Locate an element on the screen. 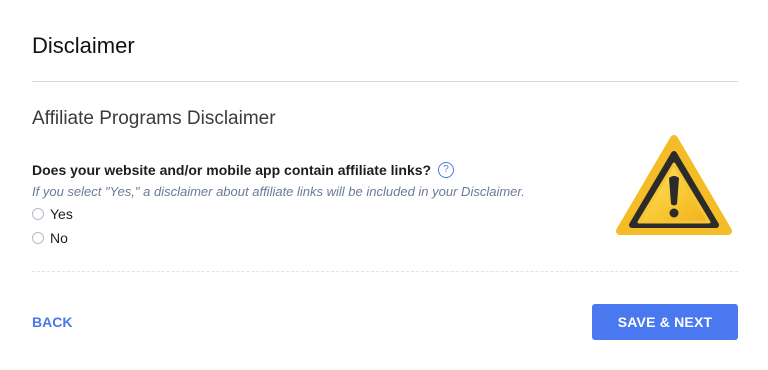 The height and width of the screenshot is (370, 768). radio-no-circle is located at coordinates (38, 238).